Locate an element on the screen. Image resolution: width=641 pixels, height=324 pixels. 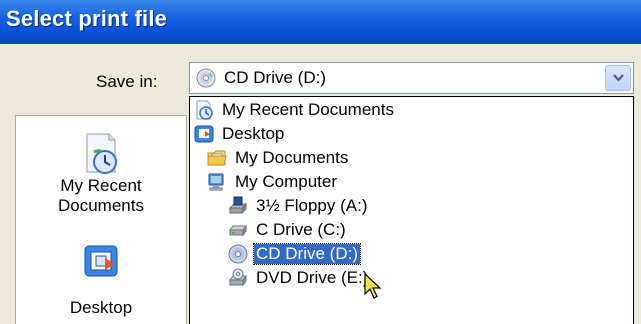
chevron-down-icon is located at coordinates (618, 78).